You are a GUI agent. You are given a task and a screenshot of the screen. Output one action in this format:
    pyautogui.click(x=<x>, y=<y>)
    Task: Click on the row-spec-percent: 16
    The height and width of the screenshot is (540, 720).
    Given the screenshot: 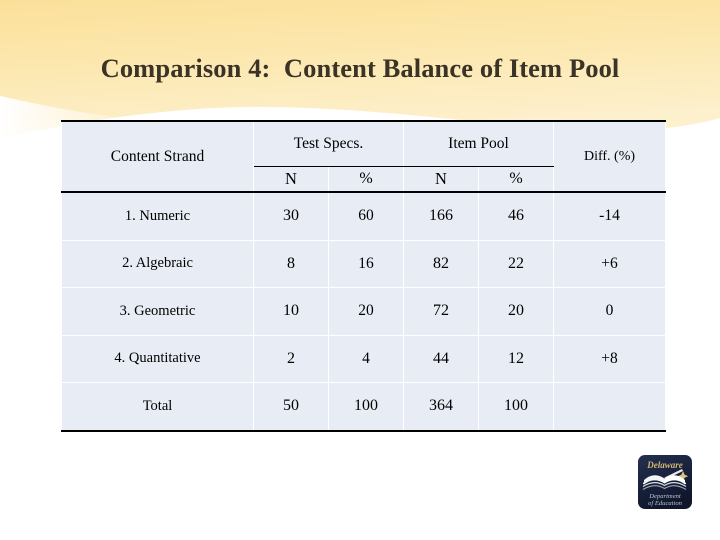 What is the action you would take?
    pyautogui.click(x=366, y=263)
    